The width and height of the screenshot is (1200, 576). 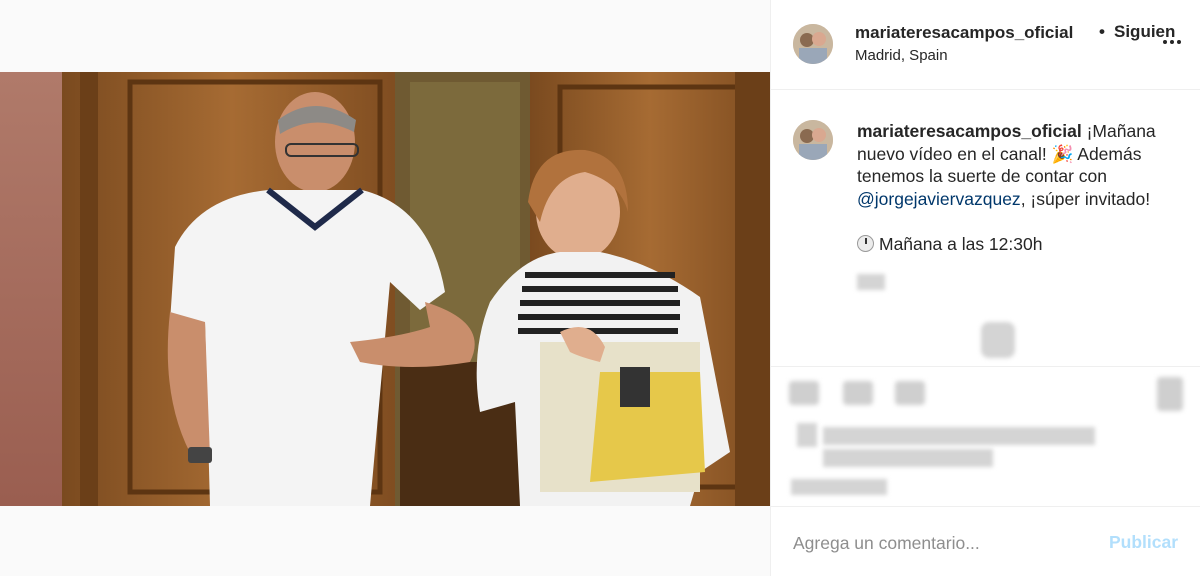 What do you see at coordinates (858, 393) in the screenshot?
I see `comment-icon` at bounding box center [858, 393].